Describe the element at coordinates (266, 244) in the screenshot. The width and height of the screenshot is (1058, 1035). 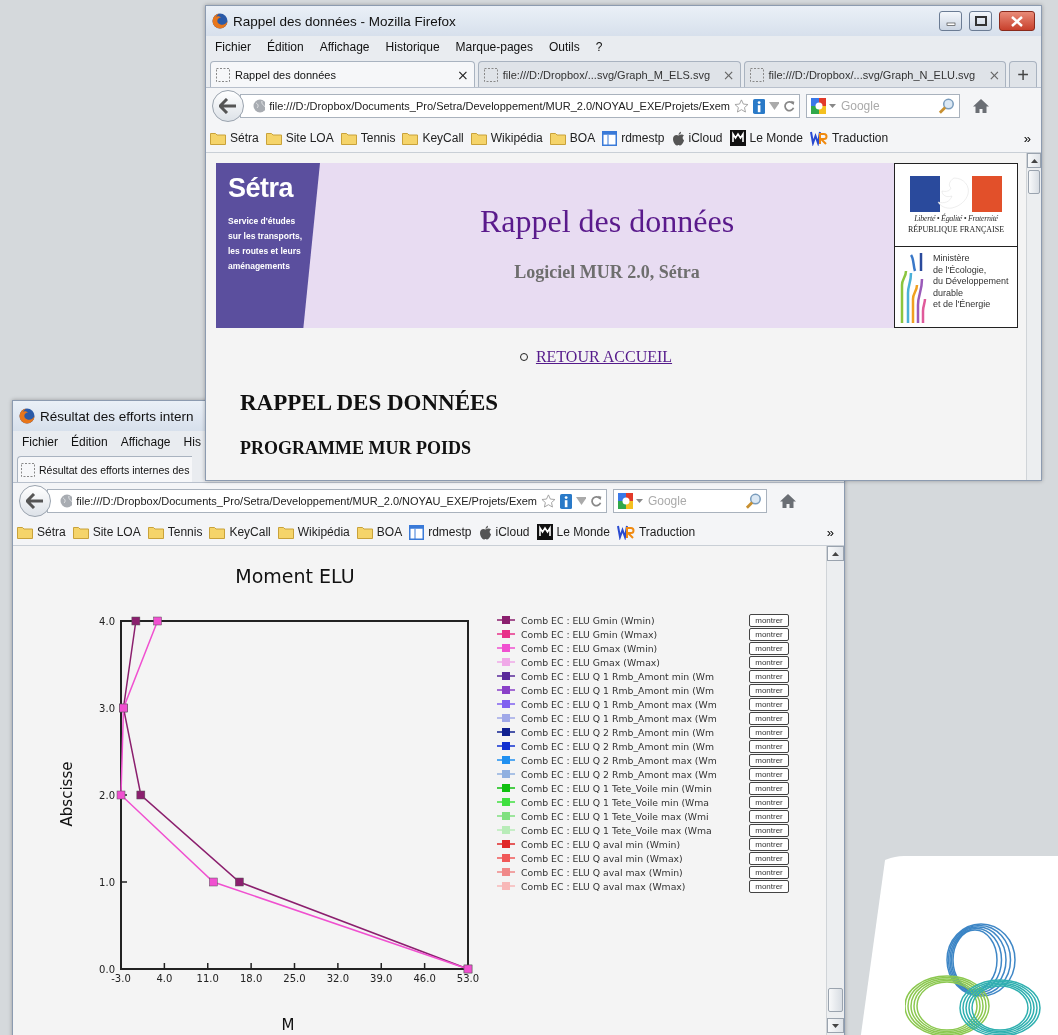
I see `logo-tagline: Service d'études sur les transports, les routes et leurs aménagements` at that location.